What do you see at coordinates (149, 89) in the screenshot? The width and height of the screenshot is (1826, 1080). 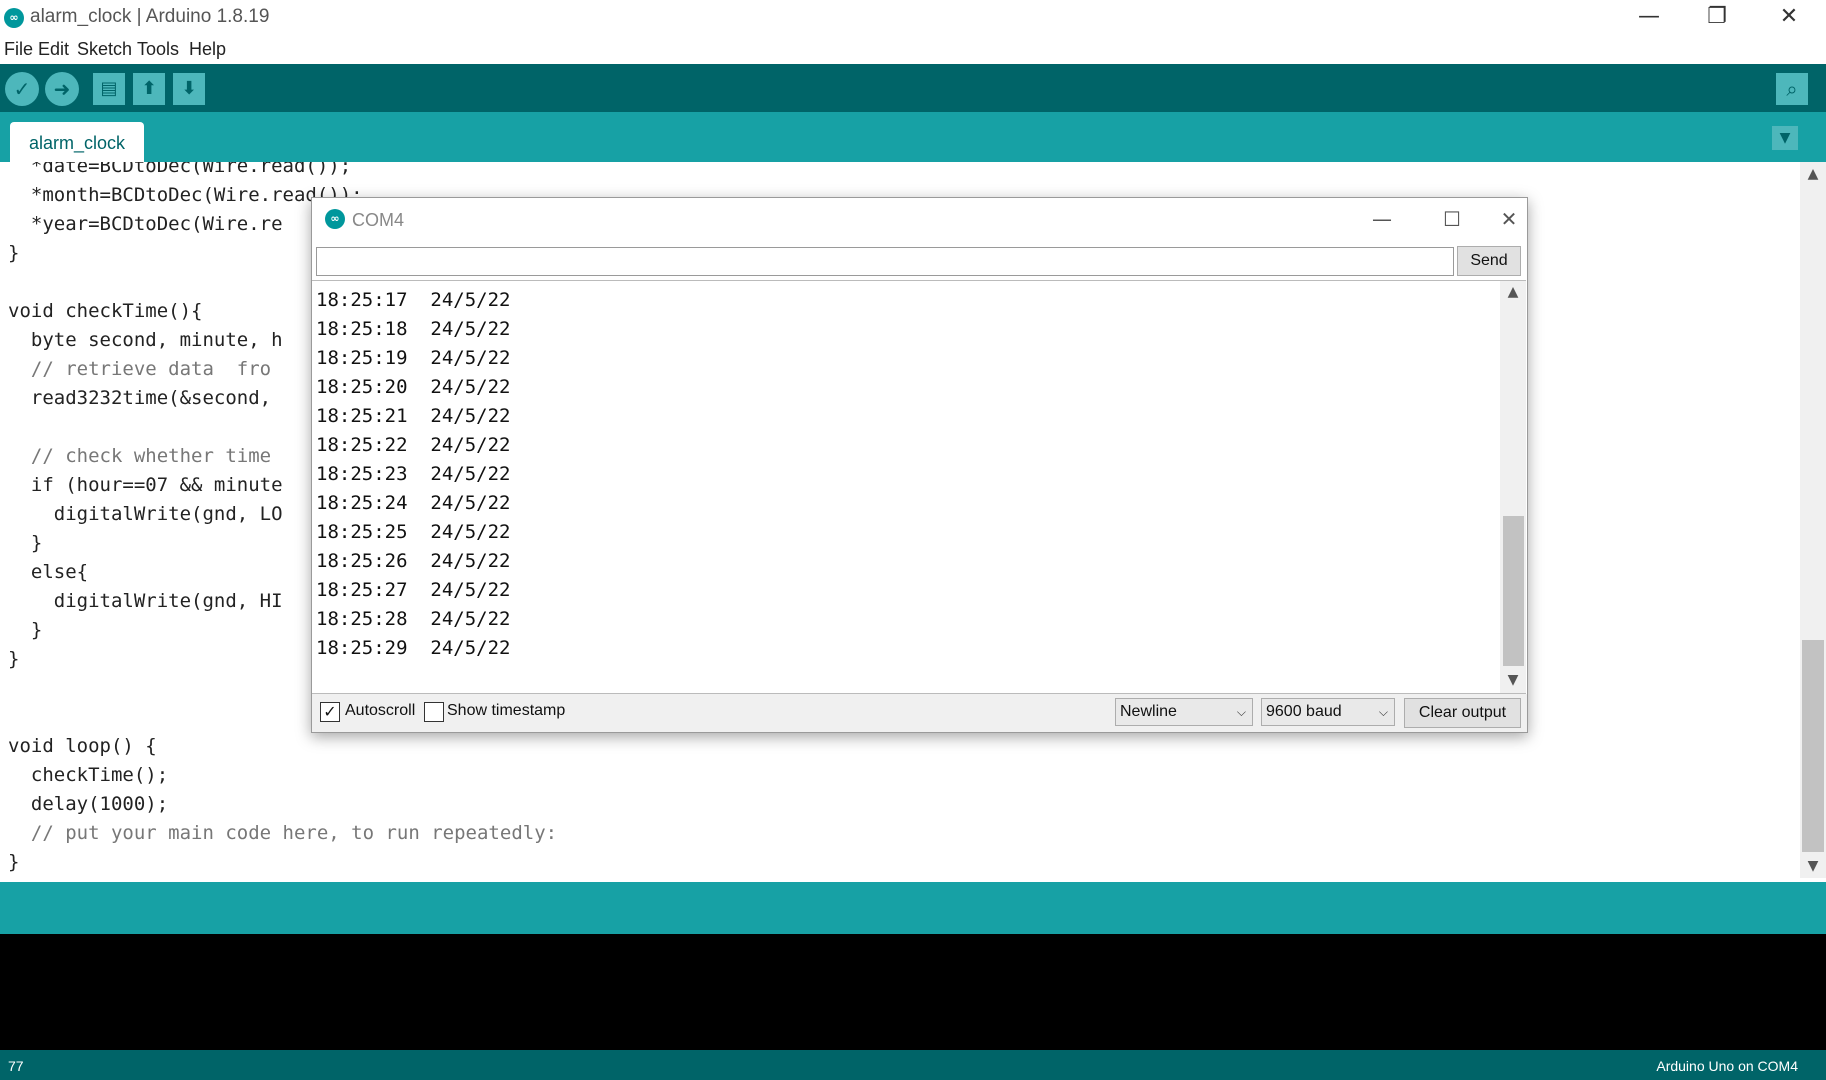 I see `open-sketch-button: ⬆` at bounding box center [149, 89].